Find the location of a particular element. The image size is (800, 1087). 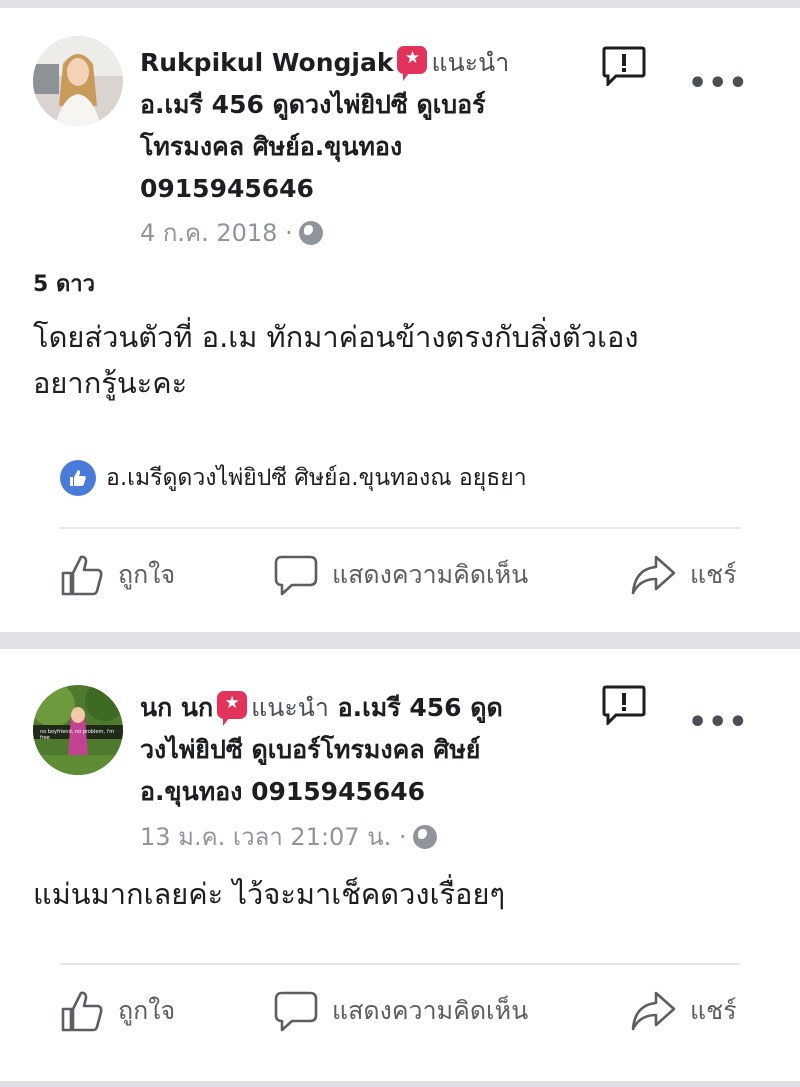

rating-label: 5 ดาว is located at coordinates (64, 284).